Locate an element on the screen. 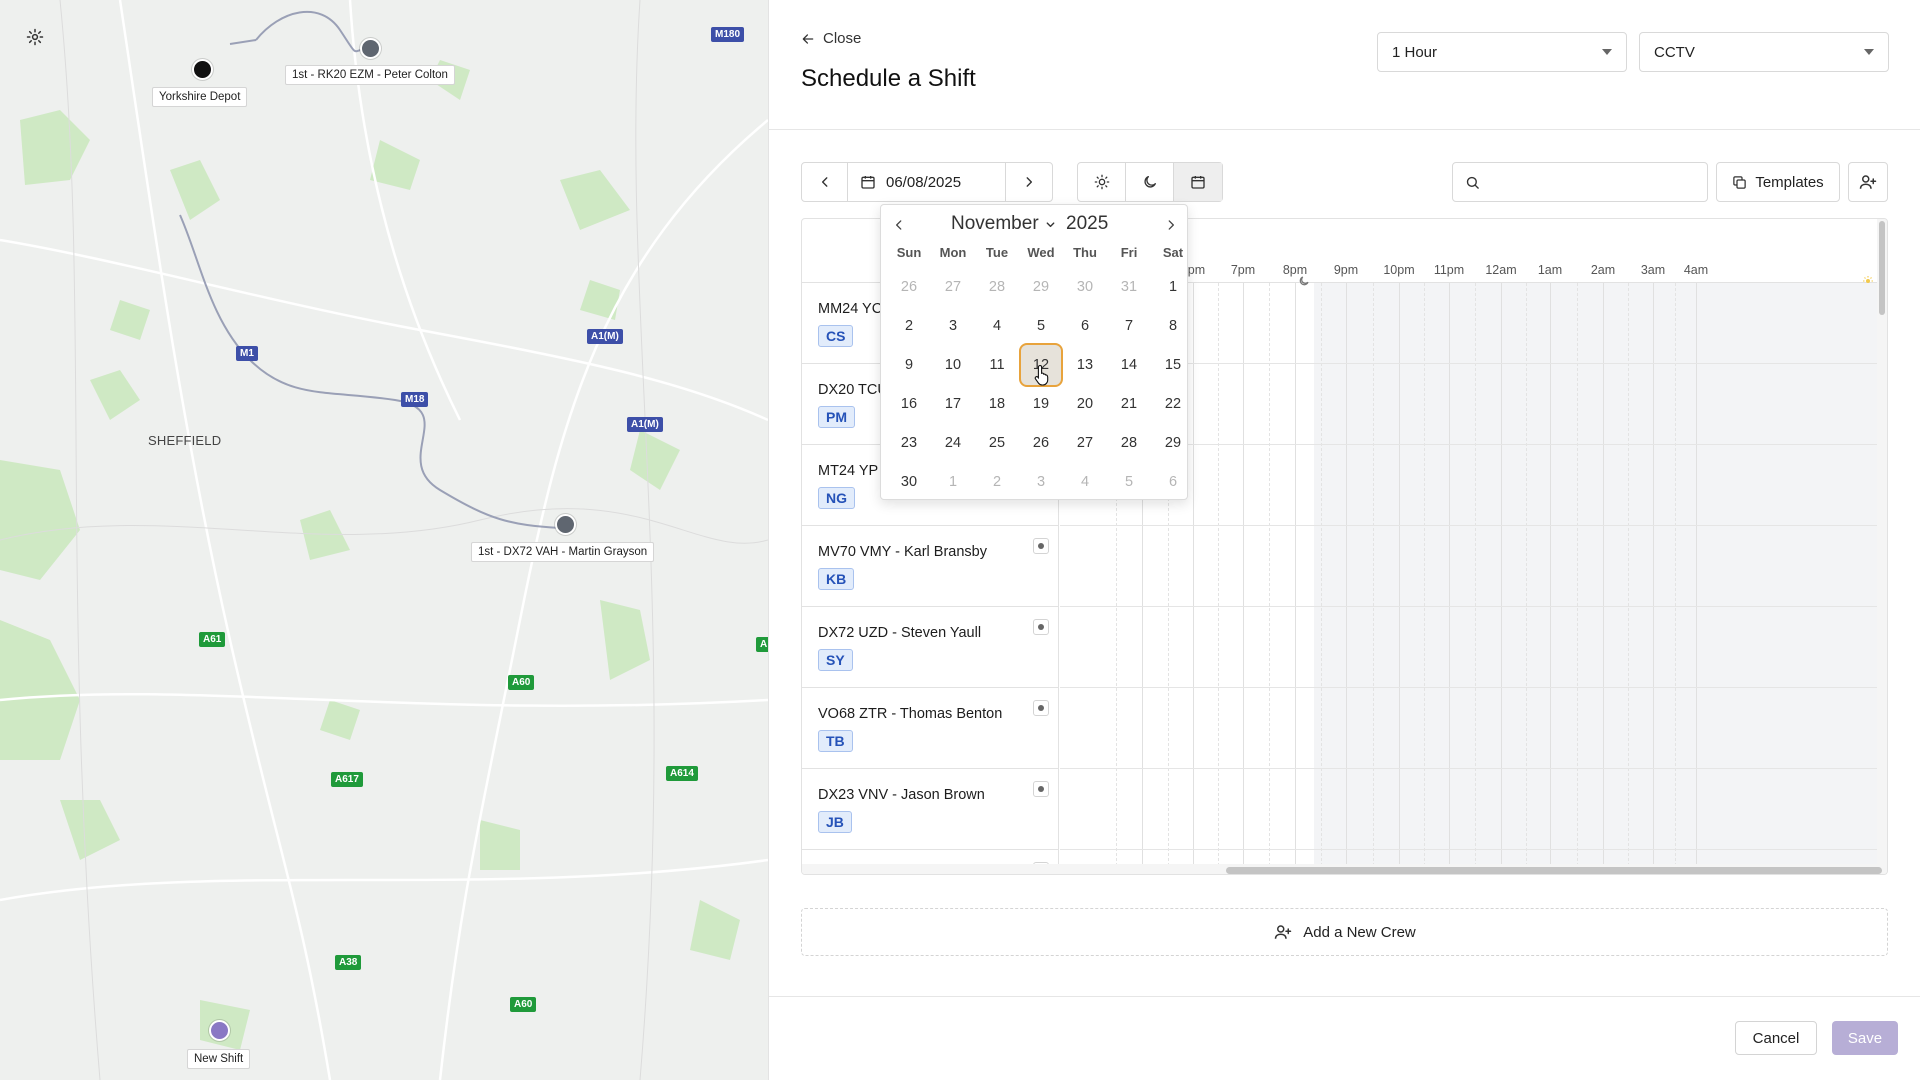 This screenshot has height=1080, width=1920. search-input is located at coordinates (1590, 182).